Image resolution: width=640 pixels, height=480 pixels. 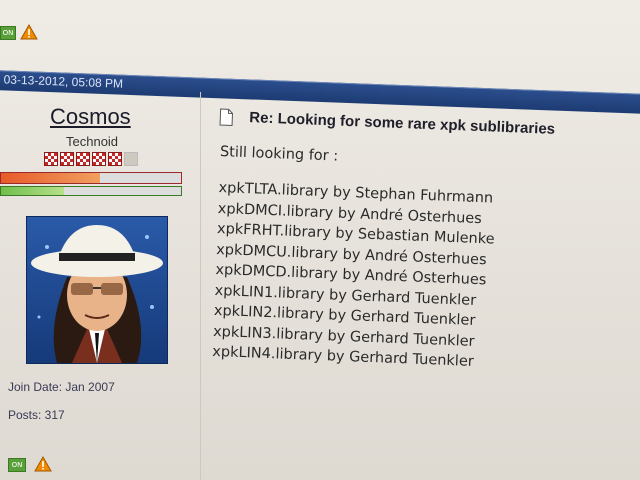 What do you see at coordinates (63, 81) in the screenshot?
I see `post-date: 03-13-2012, 05:08 PM` at bounding box center [63, 81].